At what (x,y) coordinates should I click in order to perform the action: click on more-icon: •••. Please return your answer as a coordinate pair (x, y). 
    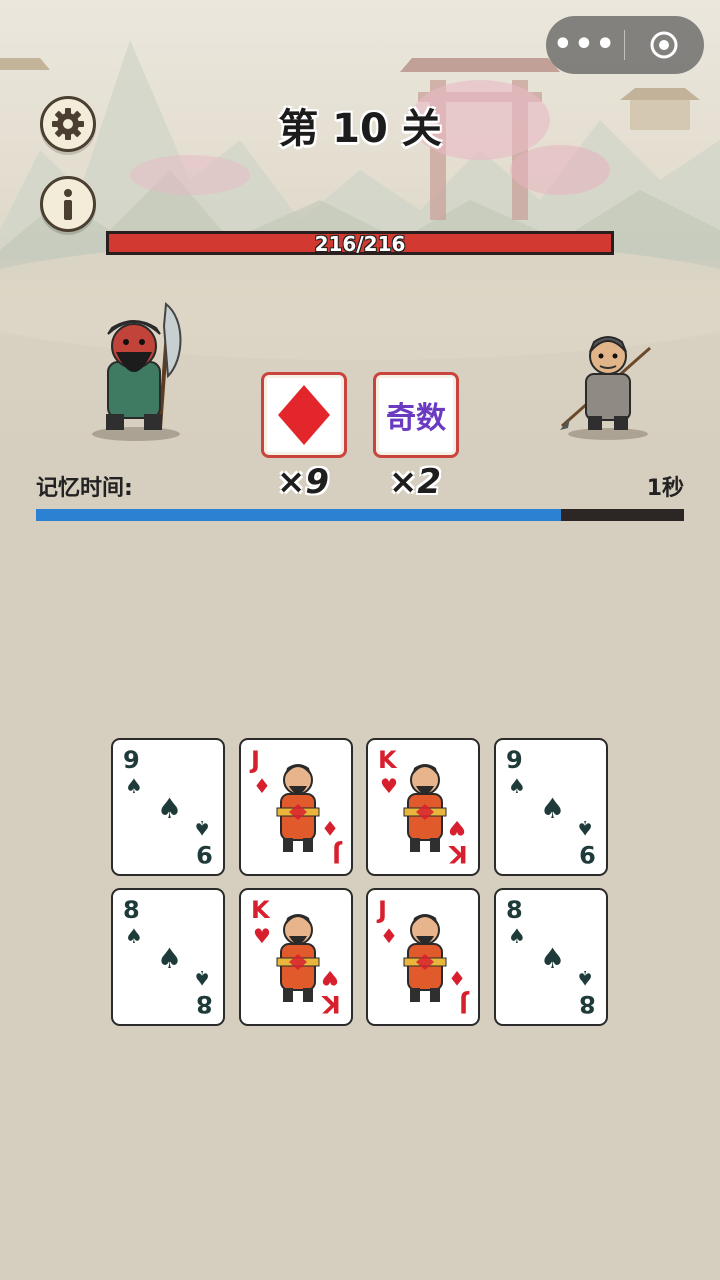
    Looking at the image, I should click on (585, 45).